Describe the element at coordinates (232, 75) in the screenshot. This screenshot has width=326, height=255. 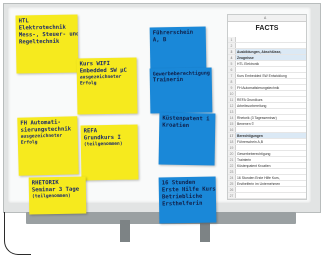
I see `sheet-row-number: 7` at that location.